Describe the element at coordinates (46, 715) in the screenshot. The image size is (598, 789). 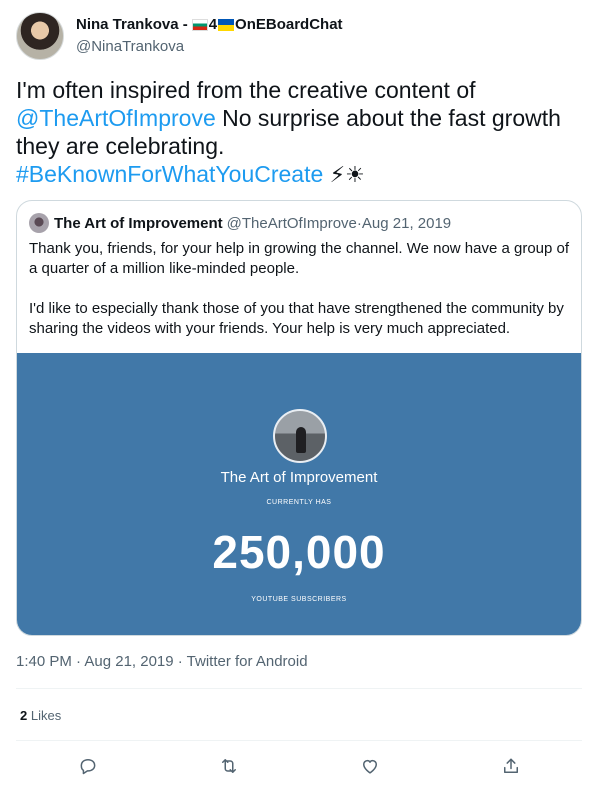
I see `likes-label: Likes` at that location.